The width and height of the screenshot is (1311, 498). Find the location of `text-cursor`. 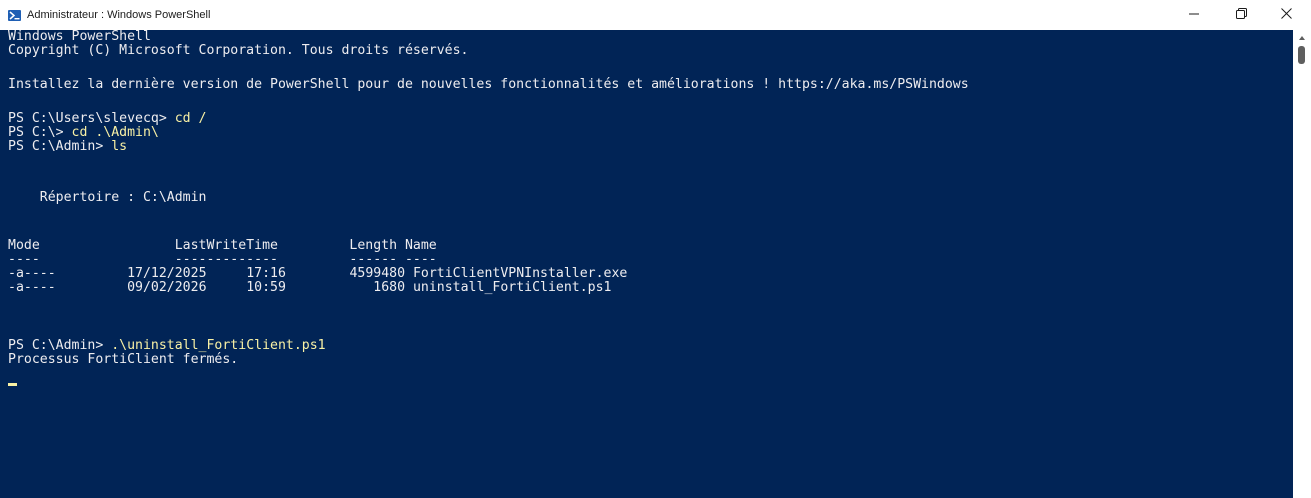

text-cursor is located at coordinates (12, 384).